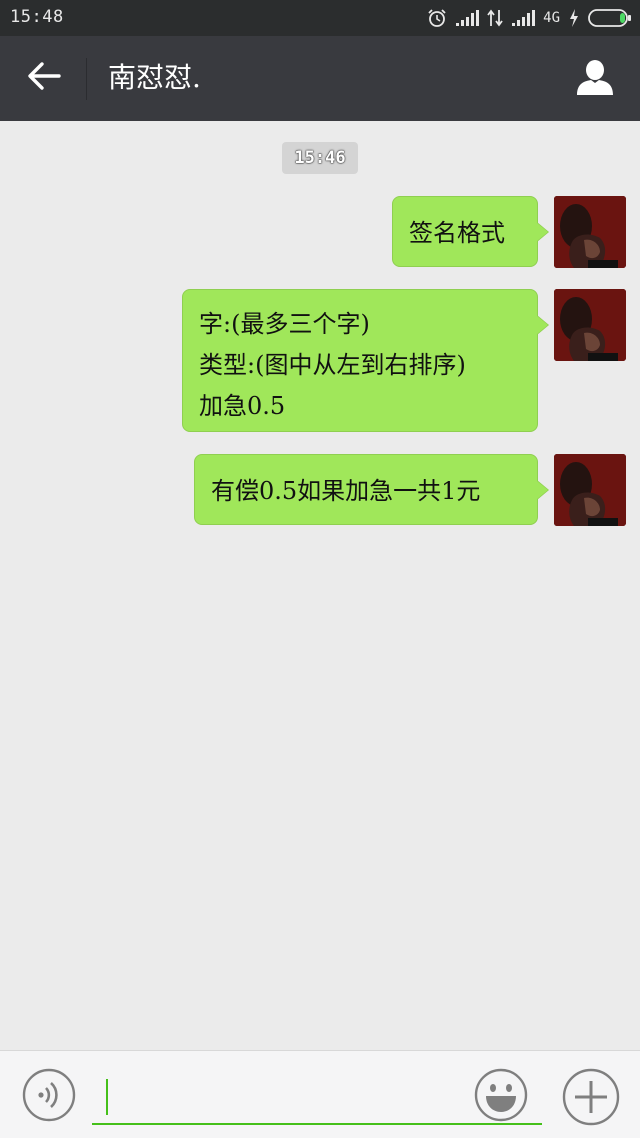 The image size is (640, 1138). What do you see at coordinates (154, 77) in the screenshot?
I see `chat-title: 南怼怼.` at bounding box center [154, 77].